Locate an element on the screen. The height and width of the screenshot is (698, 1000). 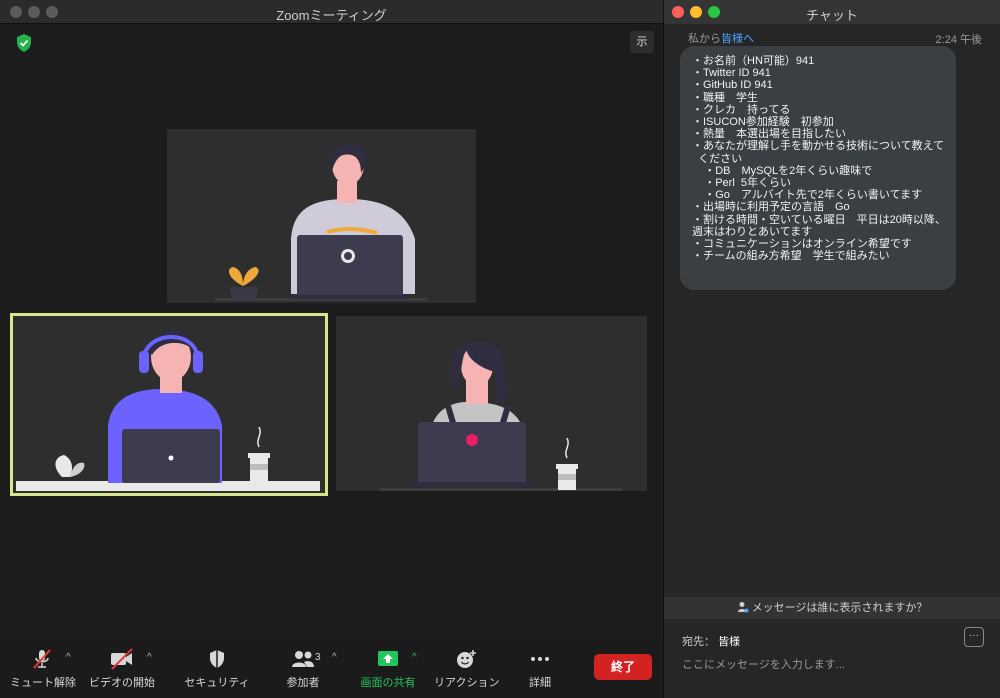
message-timestamp: 2:24 午後 is located at coordinates (958, 40).